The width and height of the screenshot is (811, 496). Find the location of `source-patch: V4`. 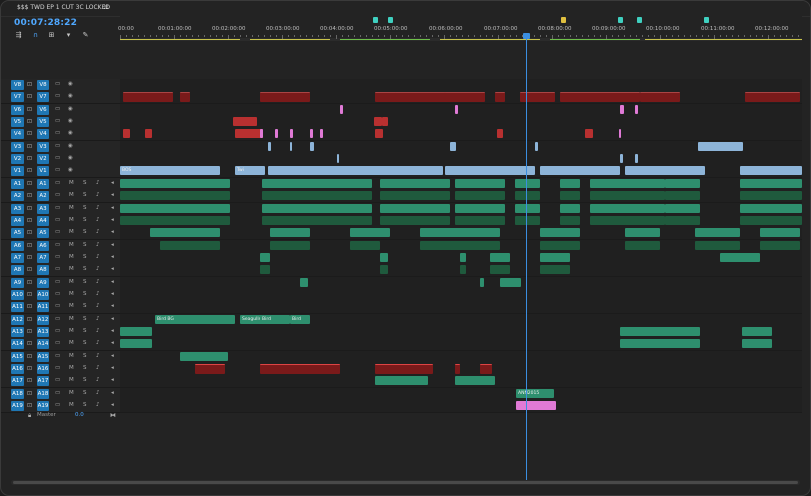

source-patch: V4 is located at coordinates (17, 134).